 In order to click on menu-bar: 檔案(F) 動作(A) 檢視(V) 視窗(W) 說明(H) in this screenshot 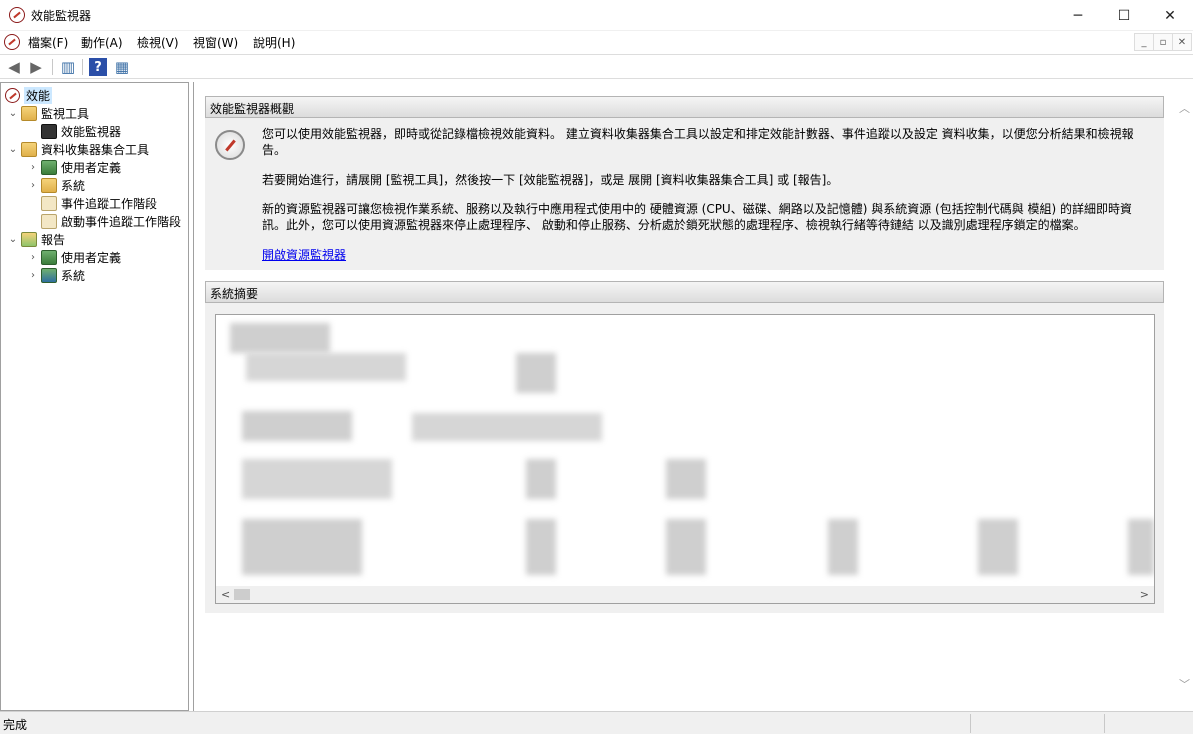, I will do `click(596, 42)`.